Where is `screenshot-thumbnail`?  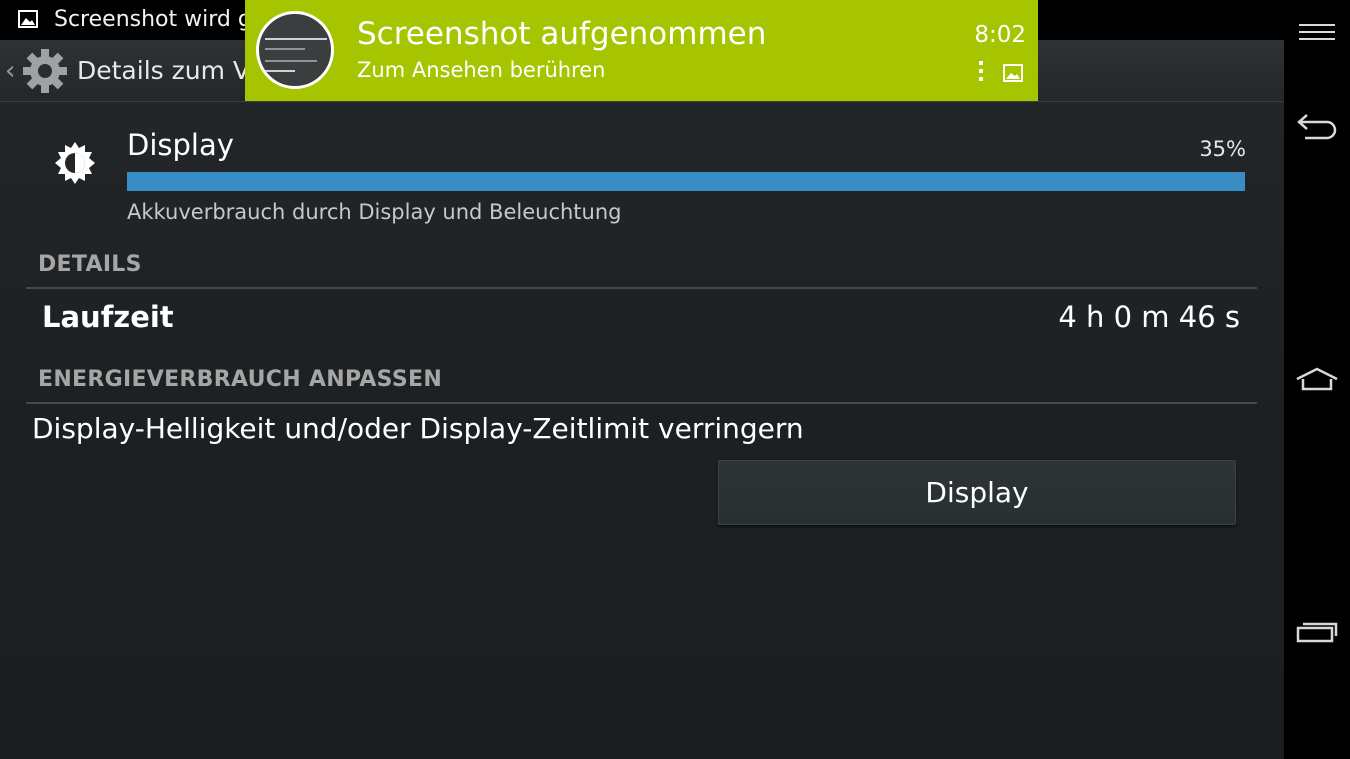
screenshot-thumbnail is located at coordinates (295, 50).